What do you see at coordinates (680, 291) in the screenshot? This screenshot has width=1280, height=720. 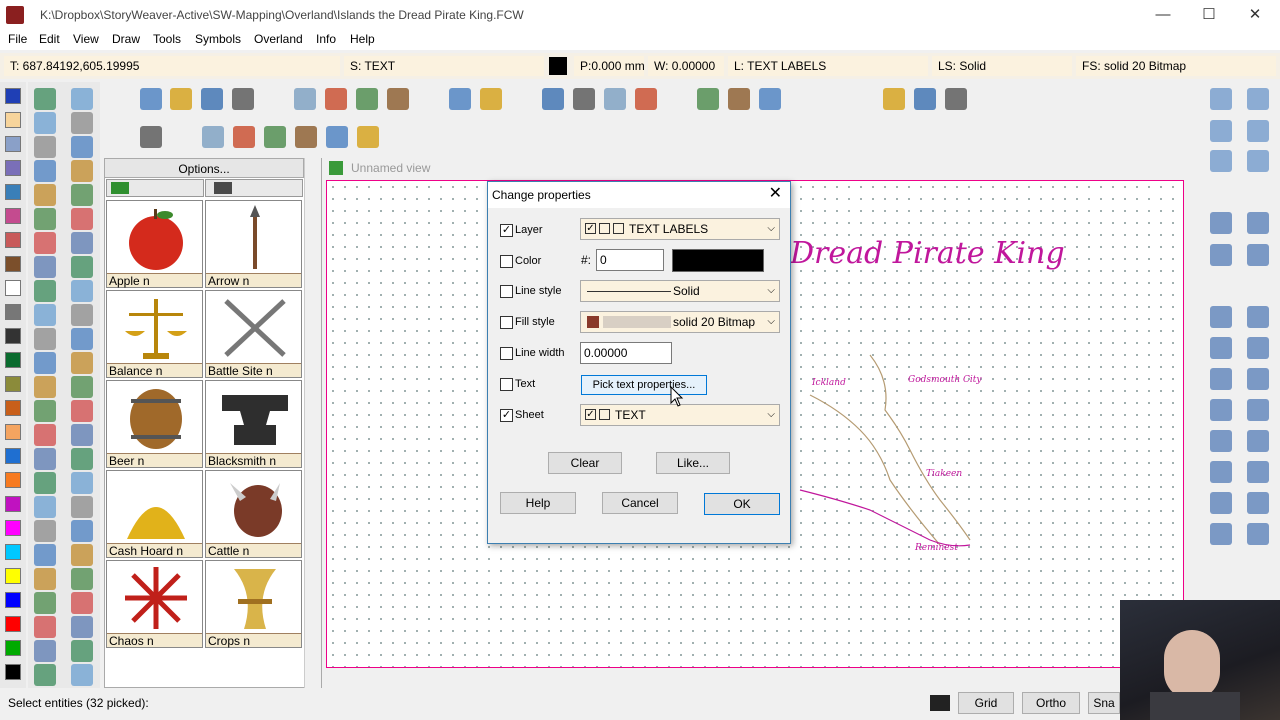 I see `line-style-dropdown: Solid ⌵` at bounding box center [680, 291].